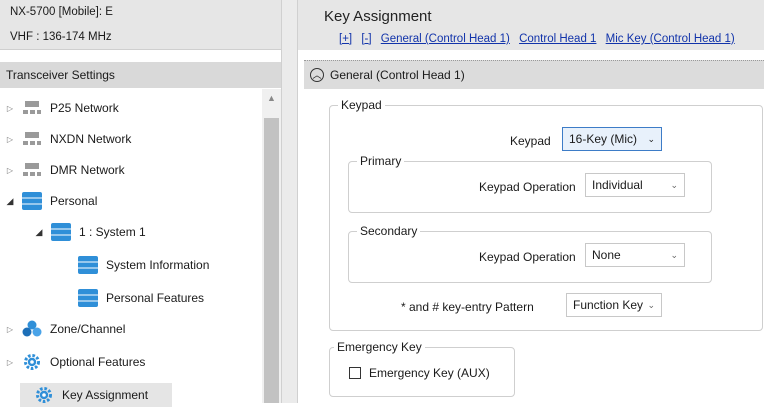 This screenshot has width=764, height=407. What do you see at coordinates (84, 108) in the screenshot?
I see `tree-item-label: P25 Network` at bounding box center [84, 108].